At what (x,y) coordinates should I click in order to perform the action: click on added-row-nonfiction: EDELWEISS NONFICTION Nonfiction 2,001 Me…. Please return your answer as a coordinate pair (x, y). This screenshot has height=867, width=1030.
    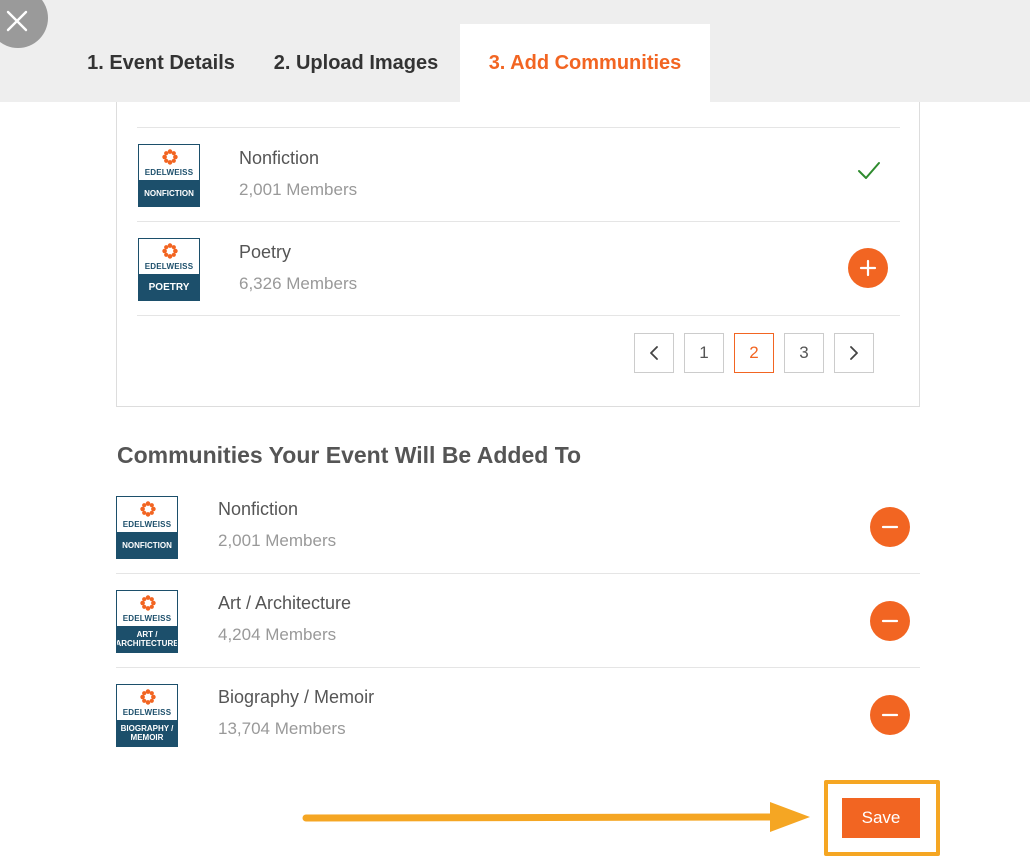
    Looking at the image, I should click on (518, 527).